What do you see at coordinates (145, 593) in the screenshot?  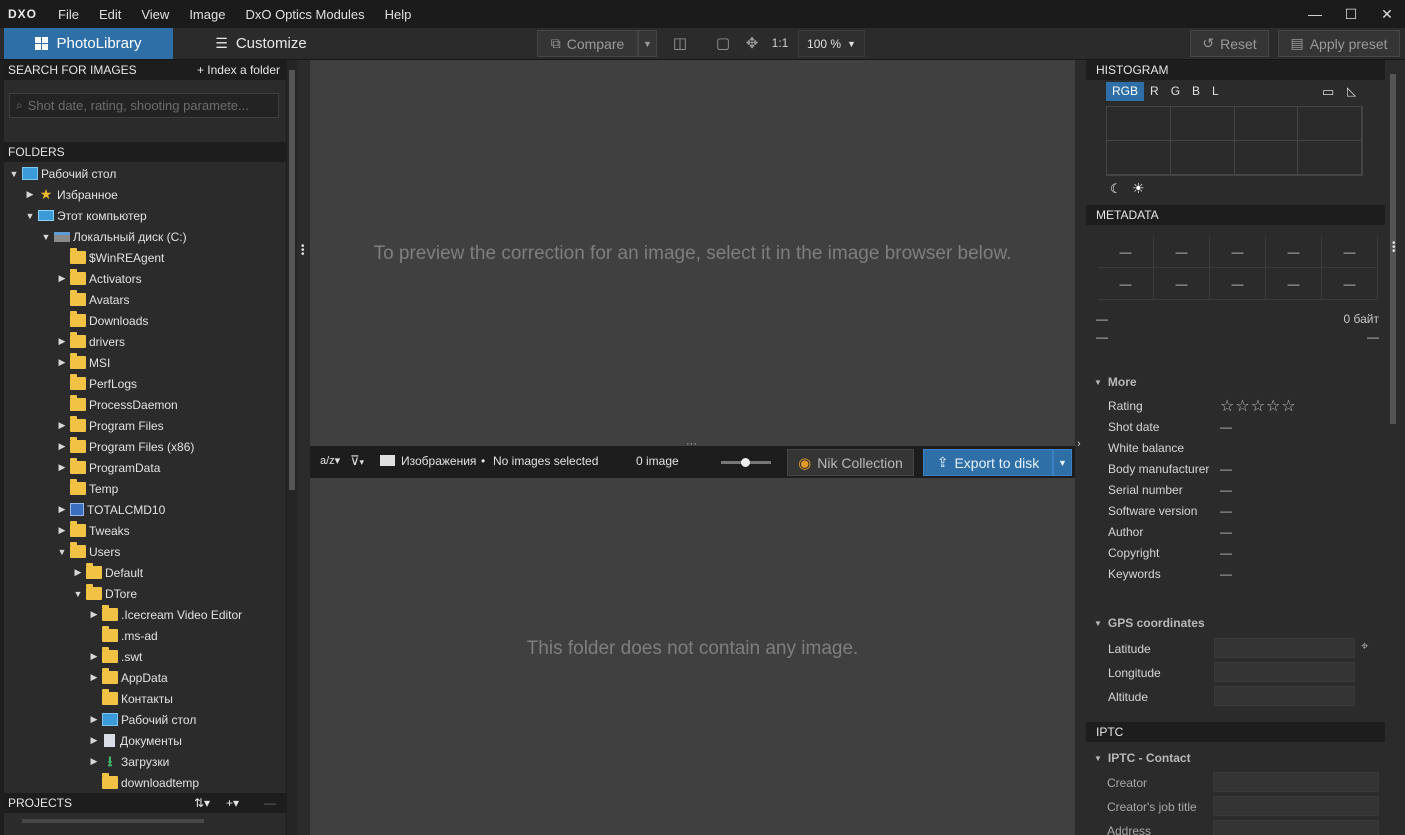 I see `tree-item: ▼ DTore` at bounding box center [145, 593].